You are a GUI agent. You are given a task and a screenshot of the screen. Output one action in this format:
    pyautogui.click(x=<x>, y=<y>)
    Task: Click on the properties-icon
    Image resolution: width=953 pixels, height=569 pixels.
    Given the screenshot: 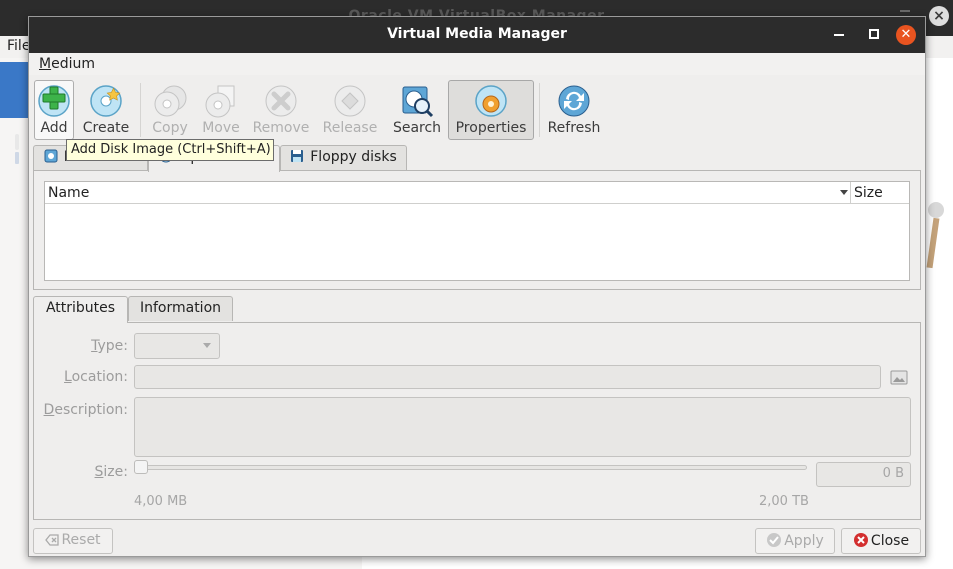 What is the action you would take?
    pyautogui.click(x=491, y=101)
    